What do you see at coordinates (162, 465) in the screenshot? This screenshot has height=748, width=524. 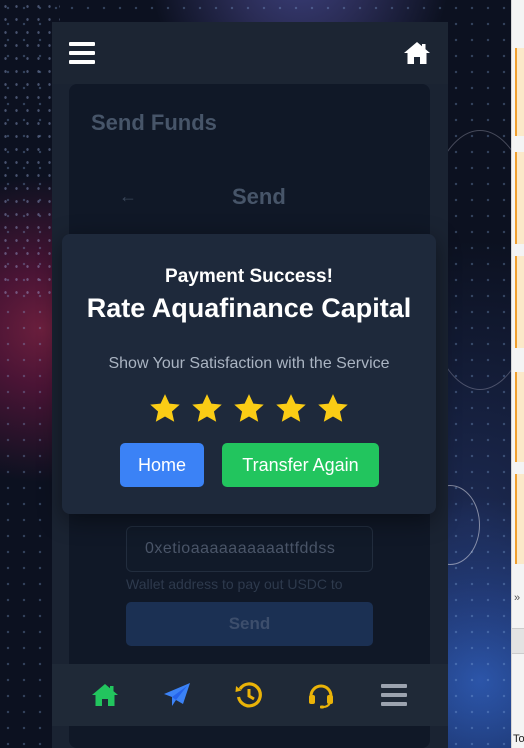 I see `home-button: Home` at bounding box center [162, 465].